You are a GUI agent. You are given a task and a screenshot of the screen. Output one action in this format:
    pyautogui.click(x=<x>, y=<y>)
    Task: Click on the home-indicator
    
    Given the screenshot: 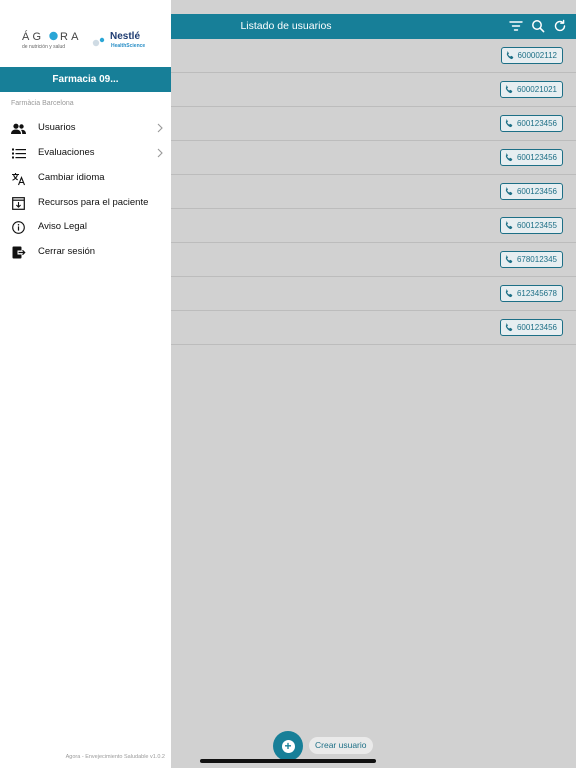 What is the action you would take?
    pyautogui.click(x=288, y=761)
    